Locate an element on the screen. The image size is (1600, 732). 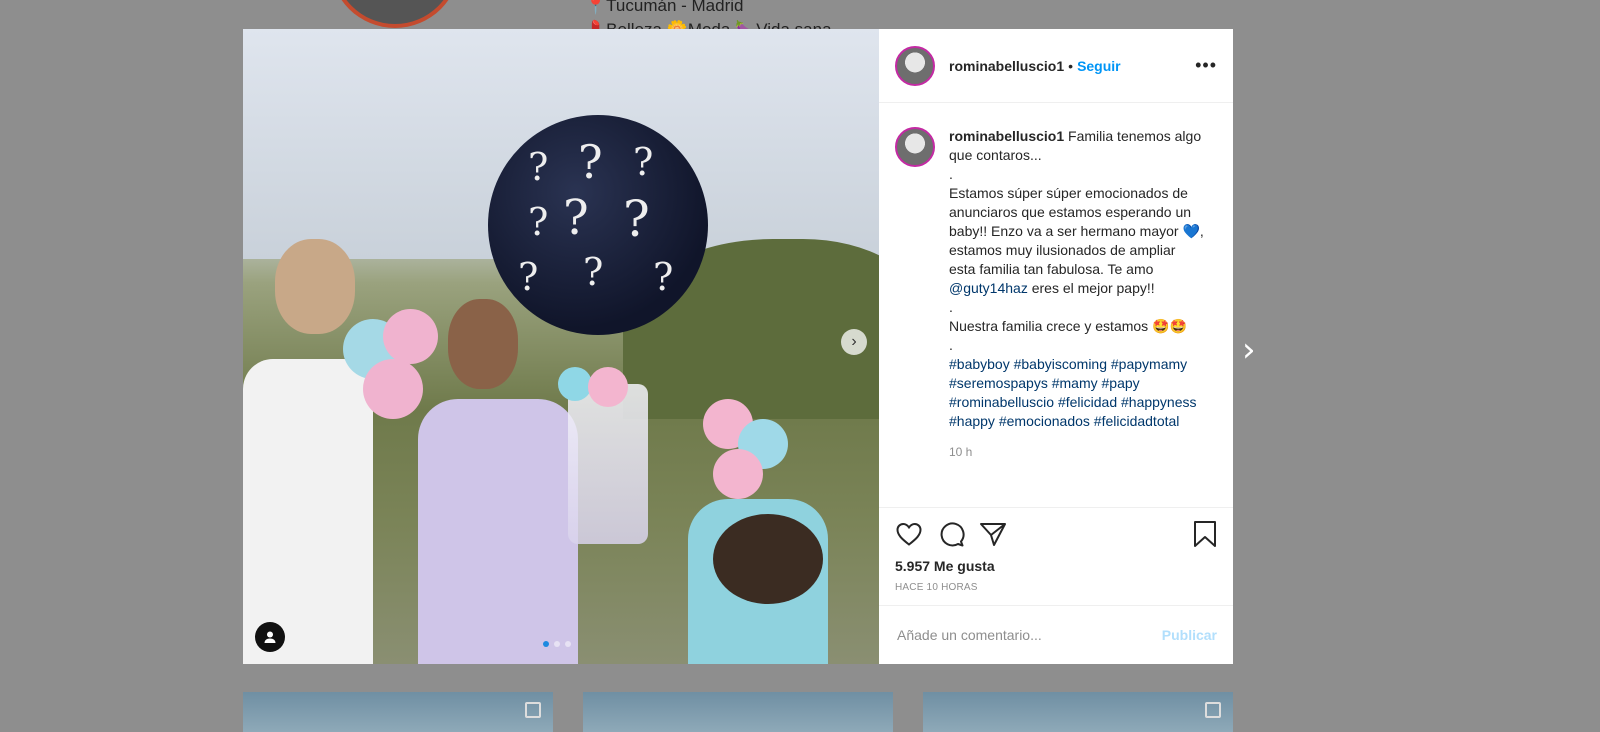
more-options-icon: ••• is located at coordinates (1206, 65).